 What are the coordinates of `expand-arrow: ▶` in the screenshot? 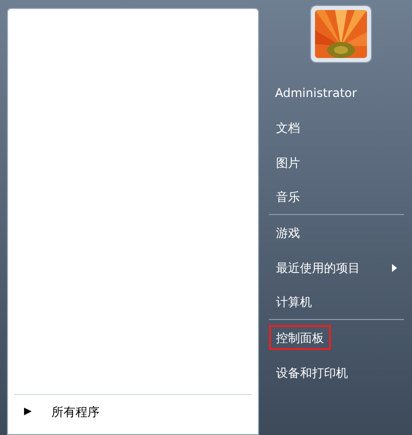 It's located at (28, 412).